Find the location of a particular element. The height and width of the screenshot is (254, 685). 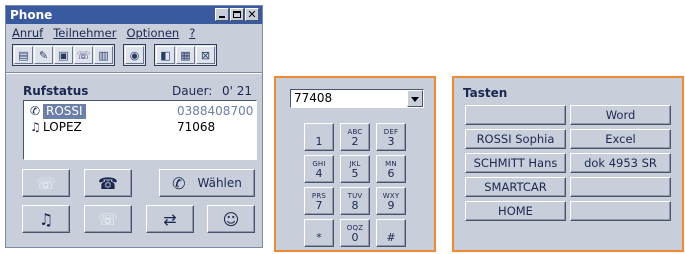

window-controls: ✕ is located at coordinates (237, 14).